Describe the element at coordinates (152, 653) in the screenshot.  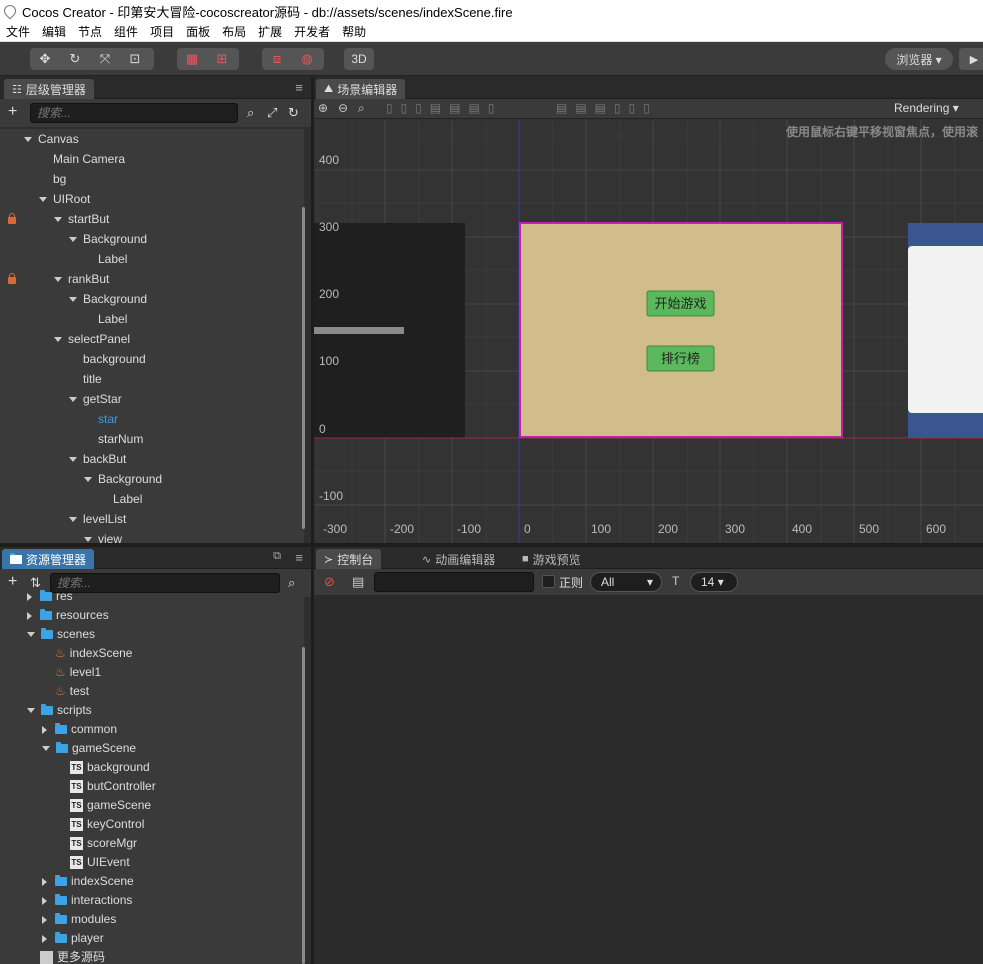
I see `asset-item: ♨ indexScene` at that location.